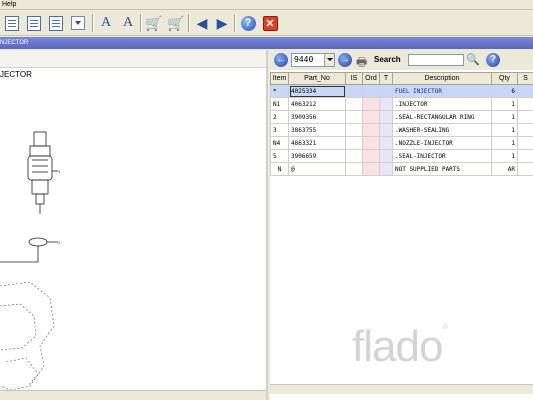 This screenshot has height=400, width=533. Describe the element at coordinates (387, 59) in the screenshot. I see `search-label: Search` at that location.